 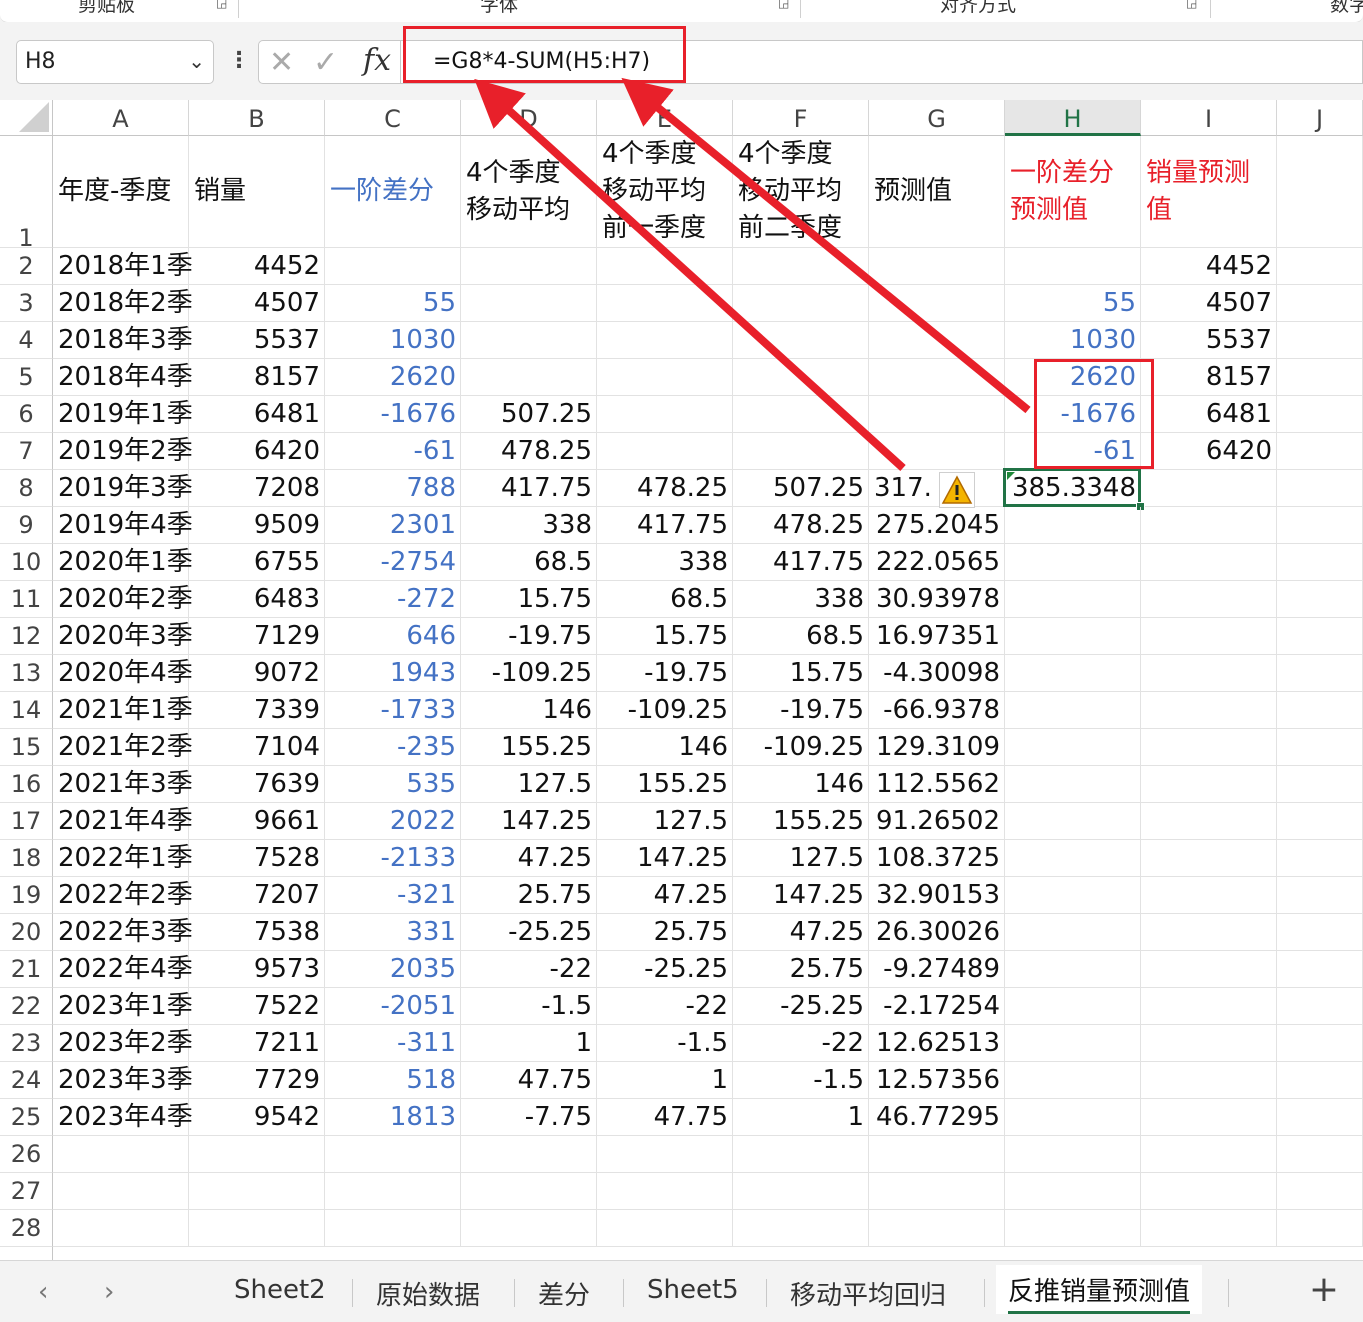 I want to click on cell-a9: 2019年4季, so click(x=123, y=525).